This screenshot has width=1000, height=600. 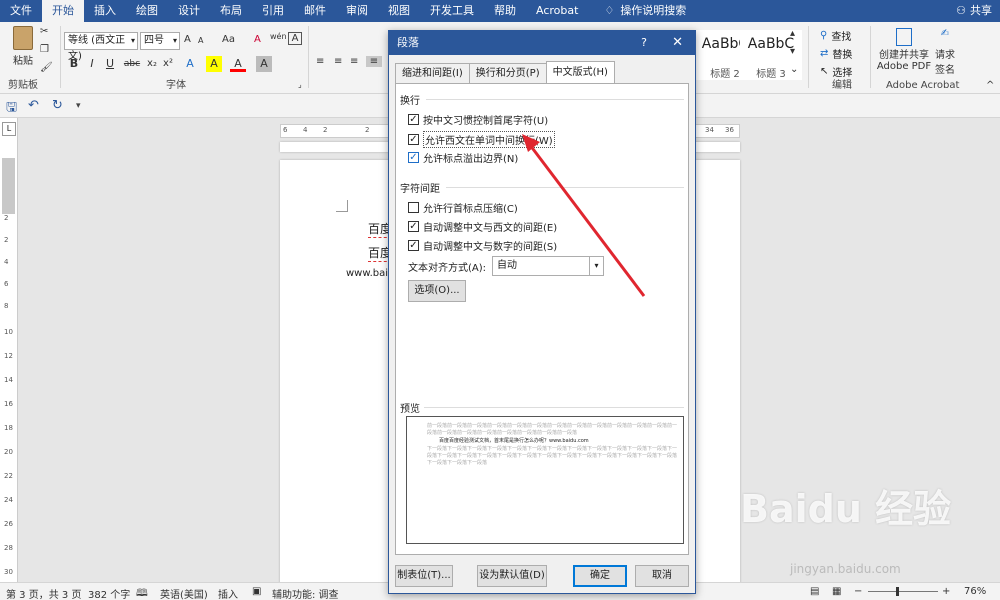 I want to click on read-mode-icon: ▤, so click(x=814, y=591).